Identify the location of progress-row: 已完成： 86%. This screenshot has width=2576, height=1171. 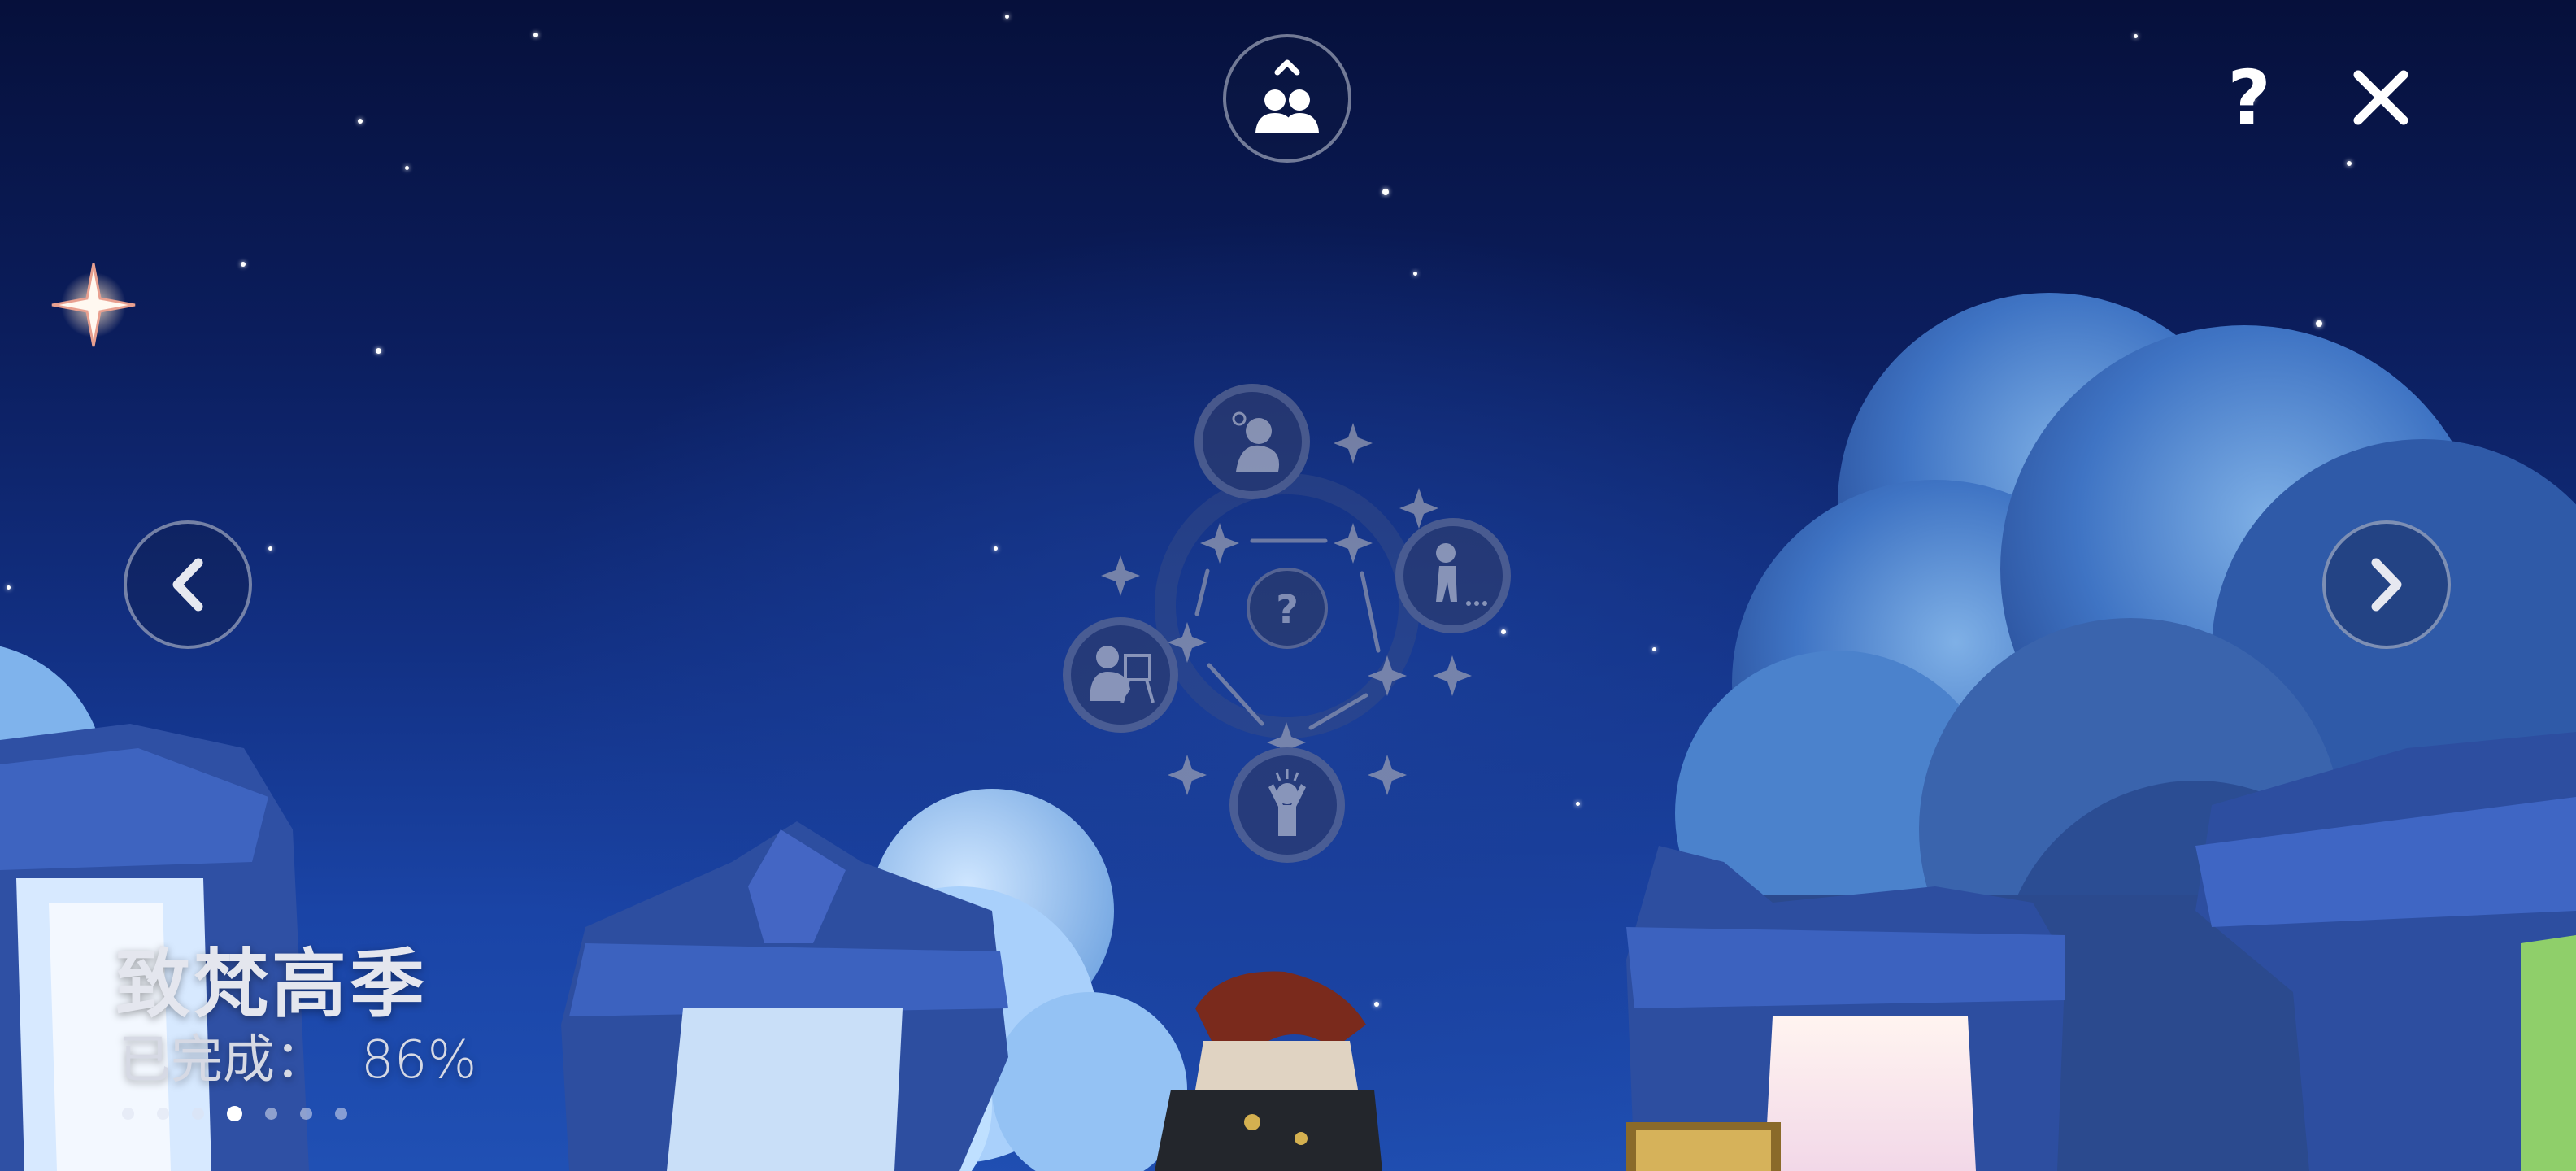
(297, 1055).